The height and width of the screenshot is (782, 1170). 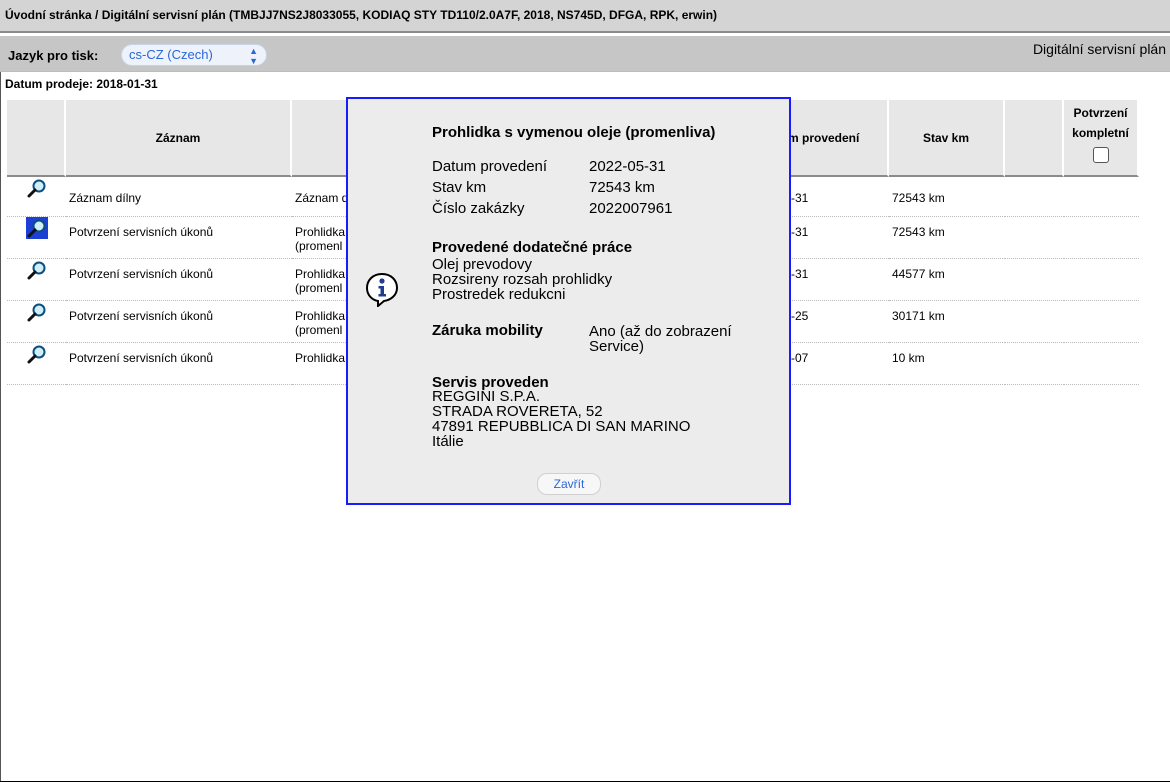 I want to click on service-line: Itálie, so click(x=448, y=441).